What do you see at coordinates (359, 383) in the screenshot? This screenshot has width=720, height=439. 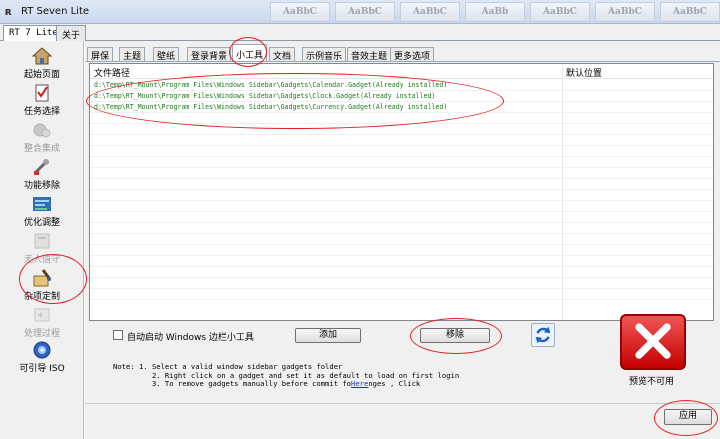 I see `here-link: Here` at bounding box center [359, 383].